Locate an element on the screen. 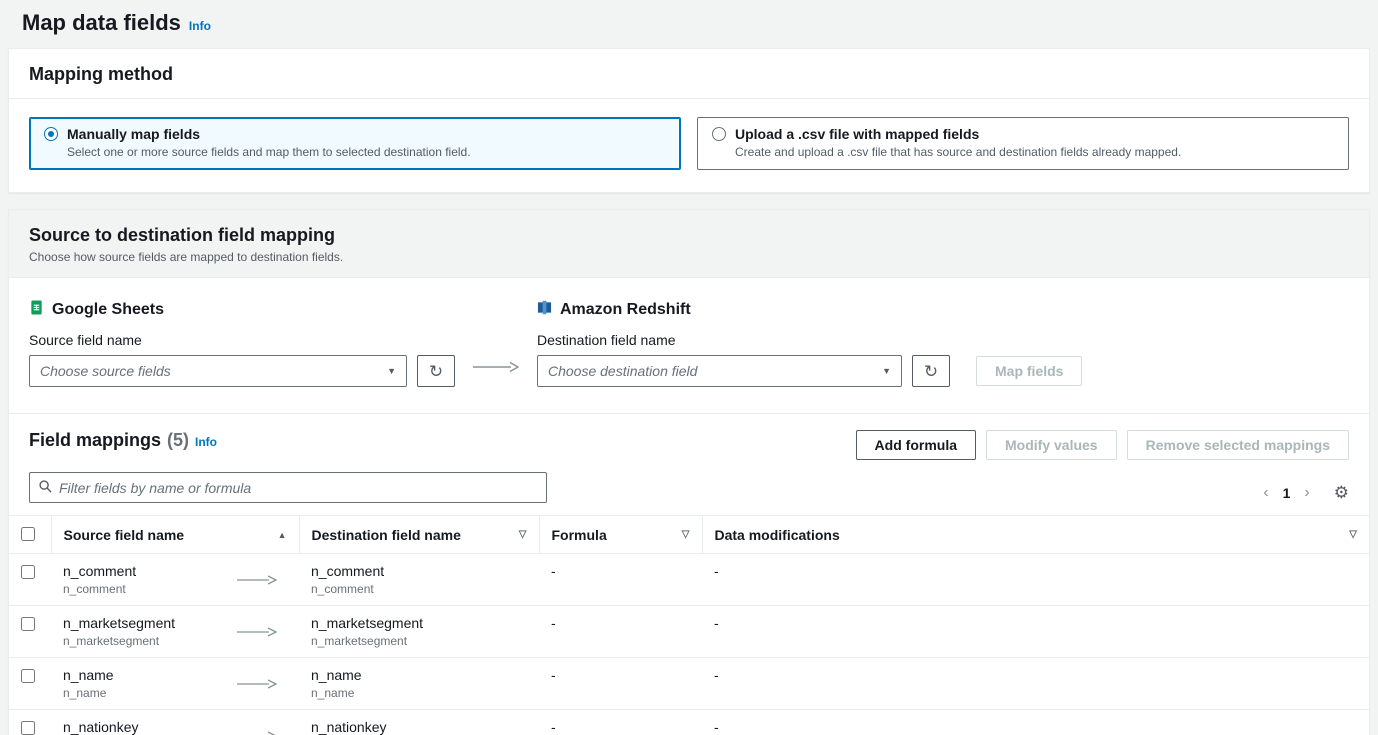  source-controls-row: Choose source fields ▼ ↻ is located at coordinates (242, 371).